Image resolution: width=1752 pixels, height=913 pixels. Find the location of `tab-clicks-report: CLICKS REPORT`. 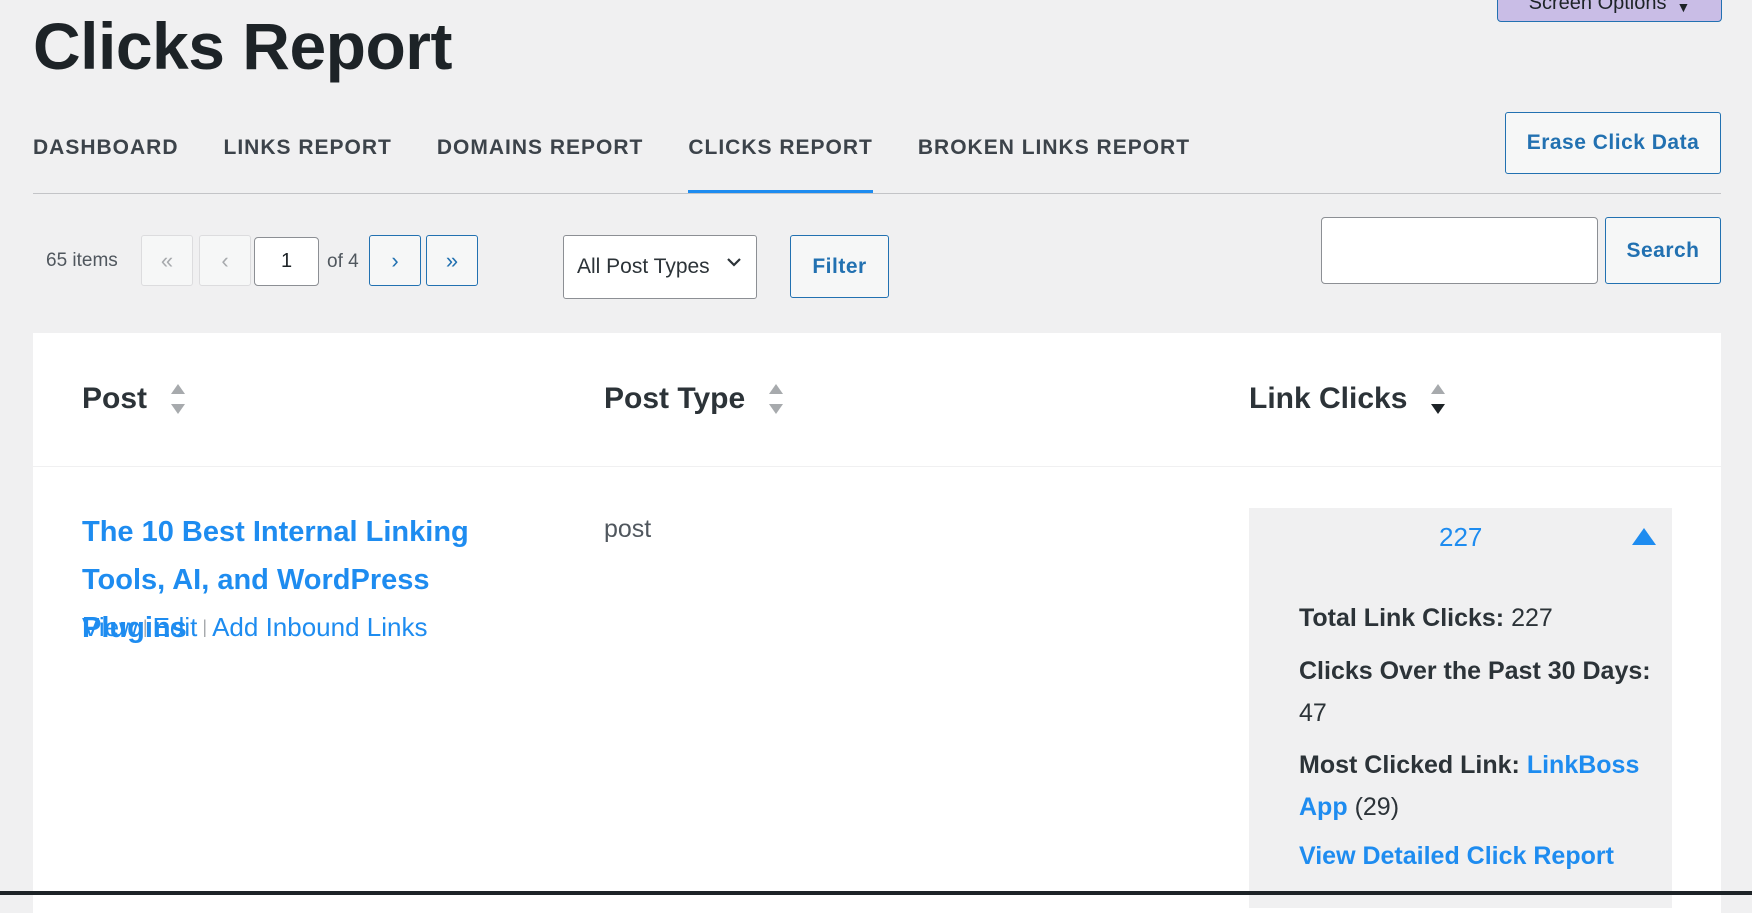

tab-clicks-report: CLICKS REPORT is located at coordinates (780, 152).